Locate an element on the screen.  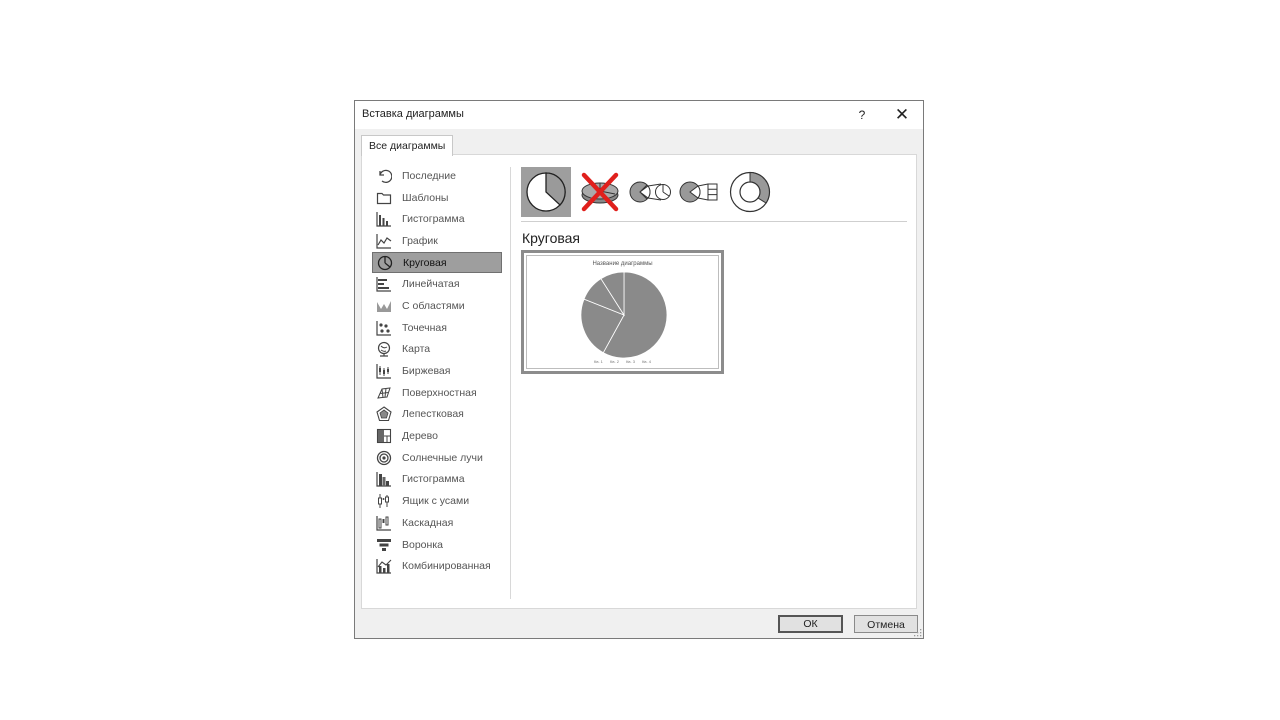
sidebar-item-box-whisker: Ящик с усами is located at coordinates (437, 501).